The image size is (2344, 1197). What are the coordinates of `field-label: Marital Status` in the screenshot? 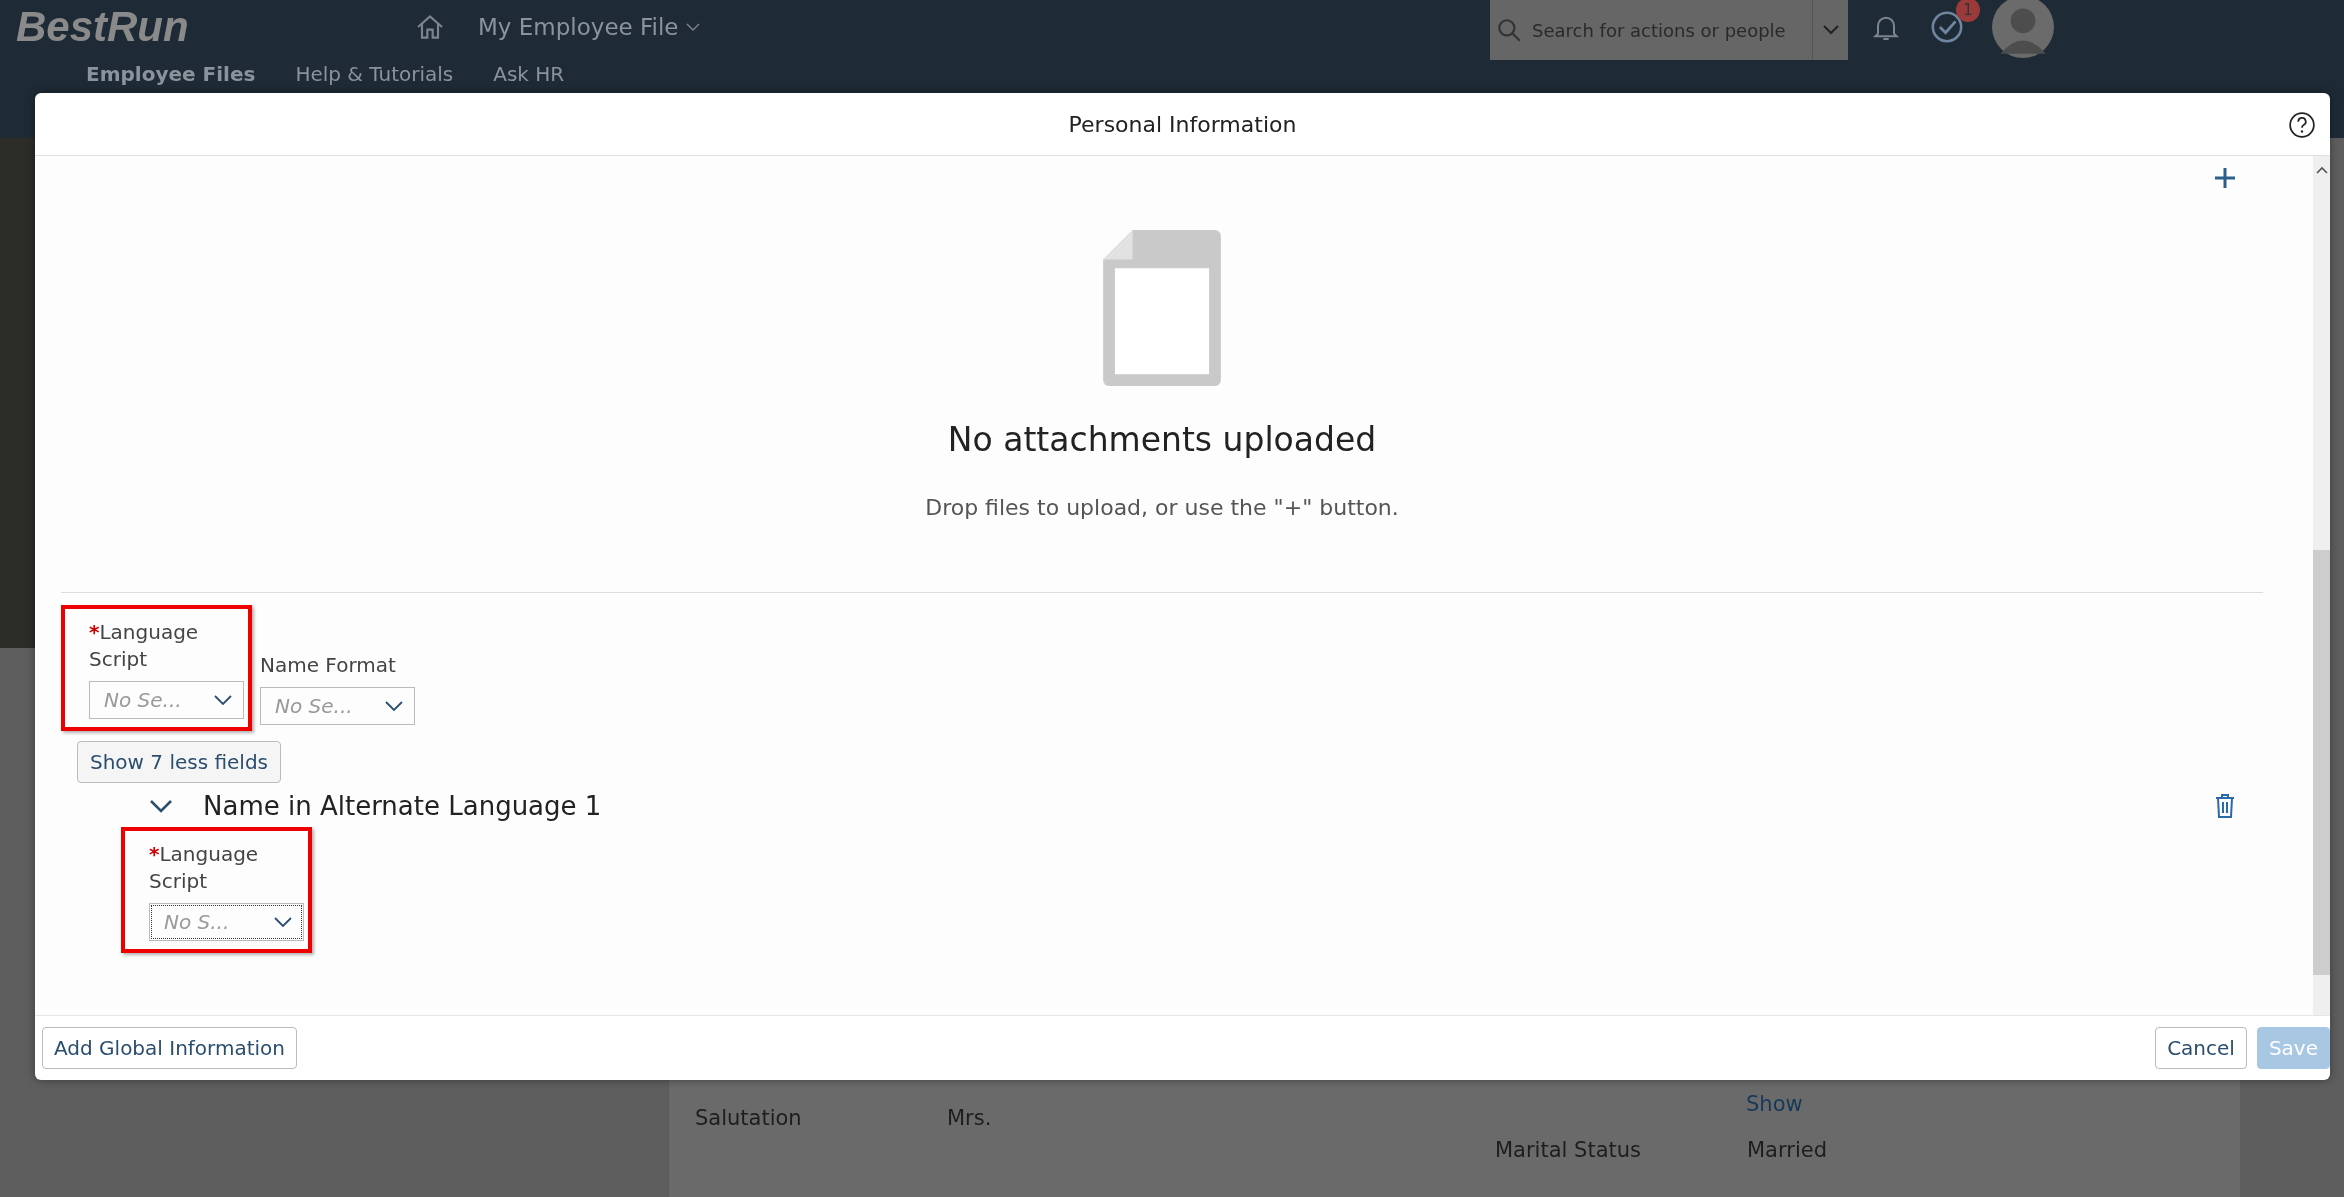 It's located at (1568, 1150).